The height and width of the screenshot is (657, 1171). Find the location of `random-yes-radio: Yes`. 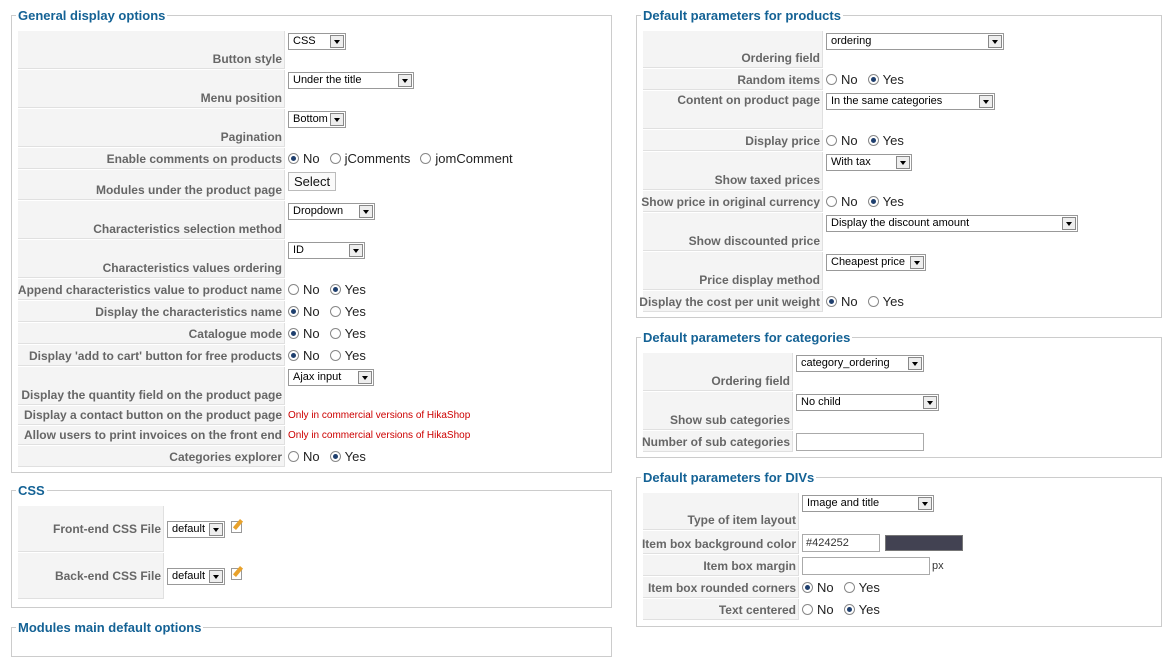

random-yes-radio: Yes is located at coordinates (885, 79).